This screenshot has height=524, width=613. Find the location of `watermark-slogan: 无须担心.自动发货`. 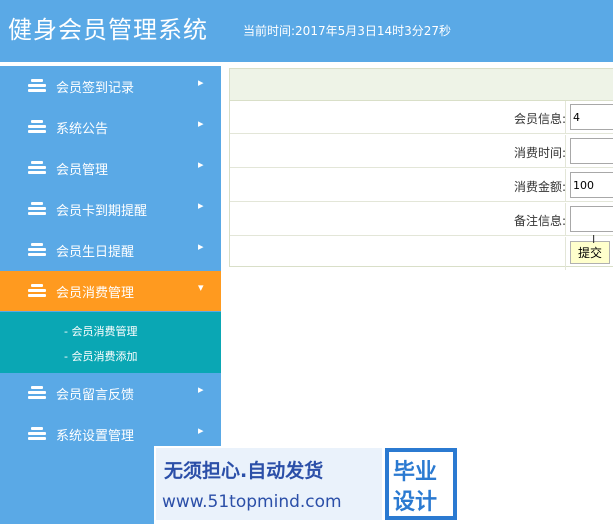

watermark-slogan: 无须担心.自动发货 is located at coordinates (244, 471).